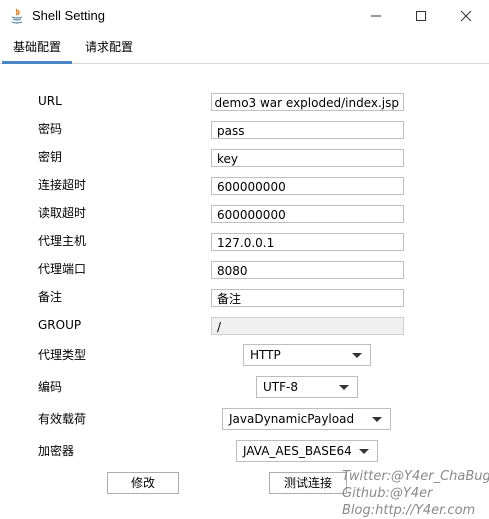 Image resolution: width=489 pixels, height=519 pixels. I want to click on proxy-host-field: 127.0.0.1, so click(307, 242).